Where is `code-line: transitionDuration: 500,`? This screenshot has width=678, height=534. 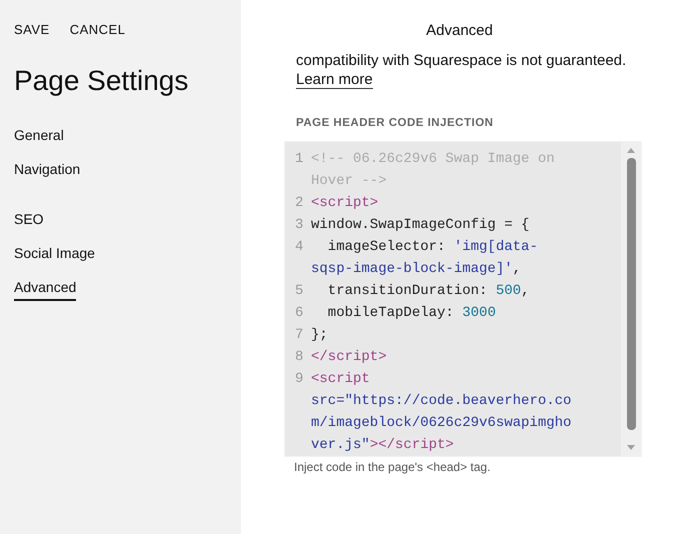
code-line: transitionDuration: 500, is located at coordinates (428, 291).